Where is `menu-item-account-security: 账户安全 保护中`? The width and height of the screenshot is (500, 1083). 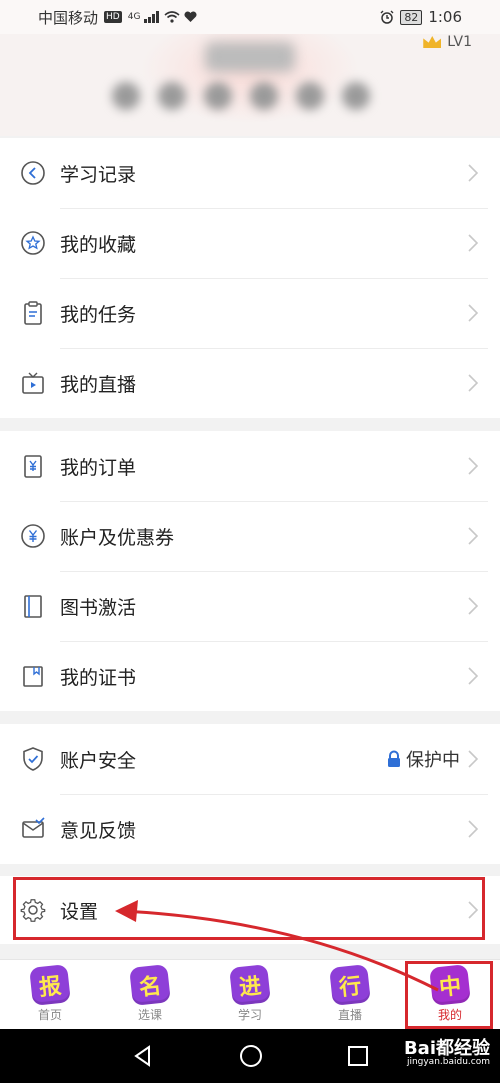 menu-item-account-security: 账户安全 保护中 is located at coordinates (250, 759).